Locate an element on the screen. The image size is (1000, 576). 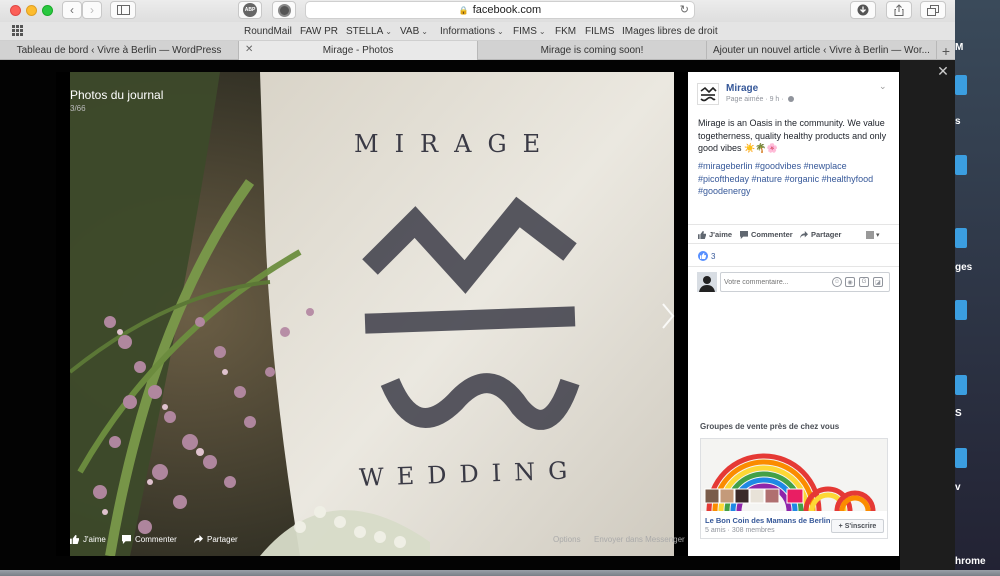
gif-icon: G is located at coordinates (864, 282).